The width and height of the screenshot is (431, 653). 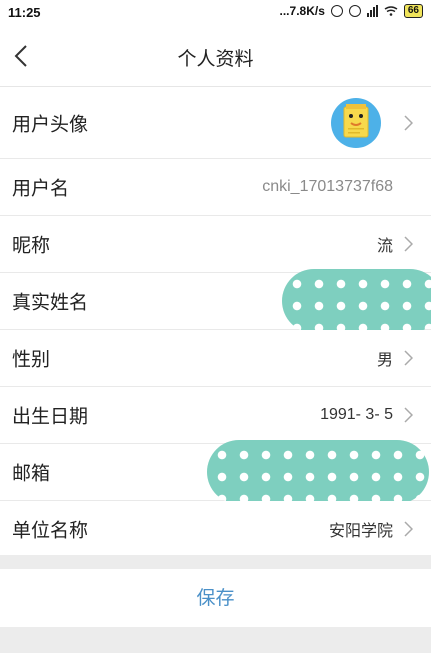 I want to click on row-label: 昵称, so click(x=31, y=245).